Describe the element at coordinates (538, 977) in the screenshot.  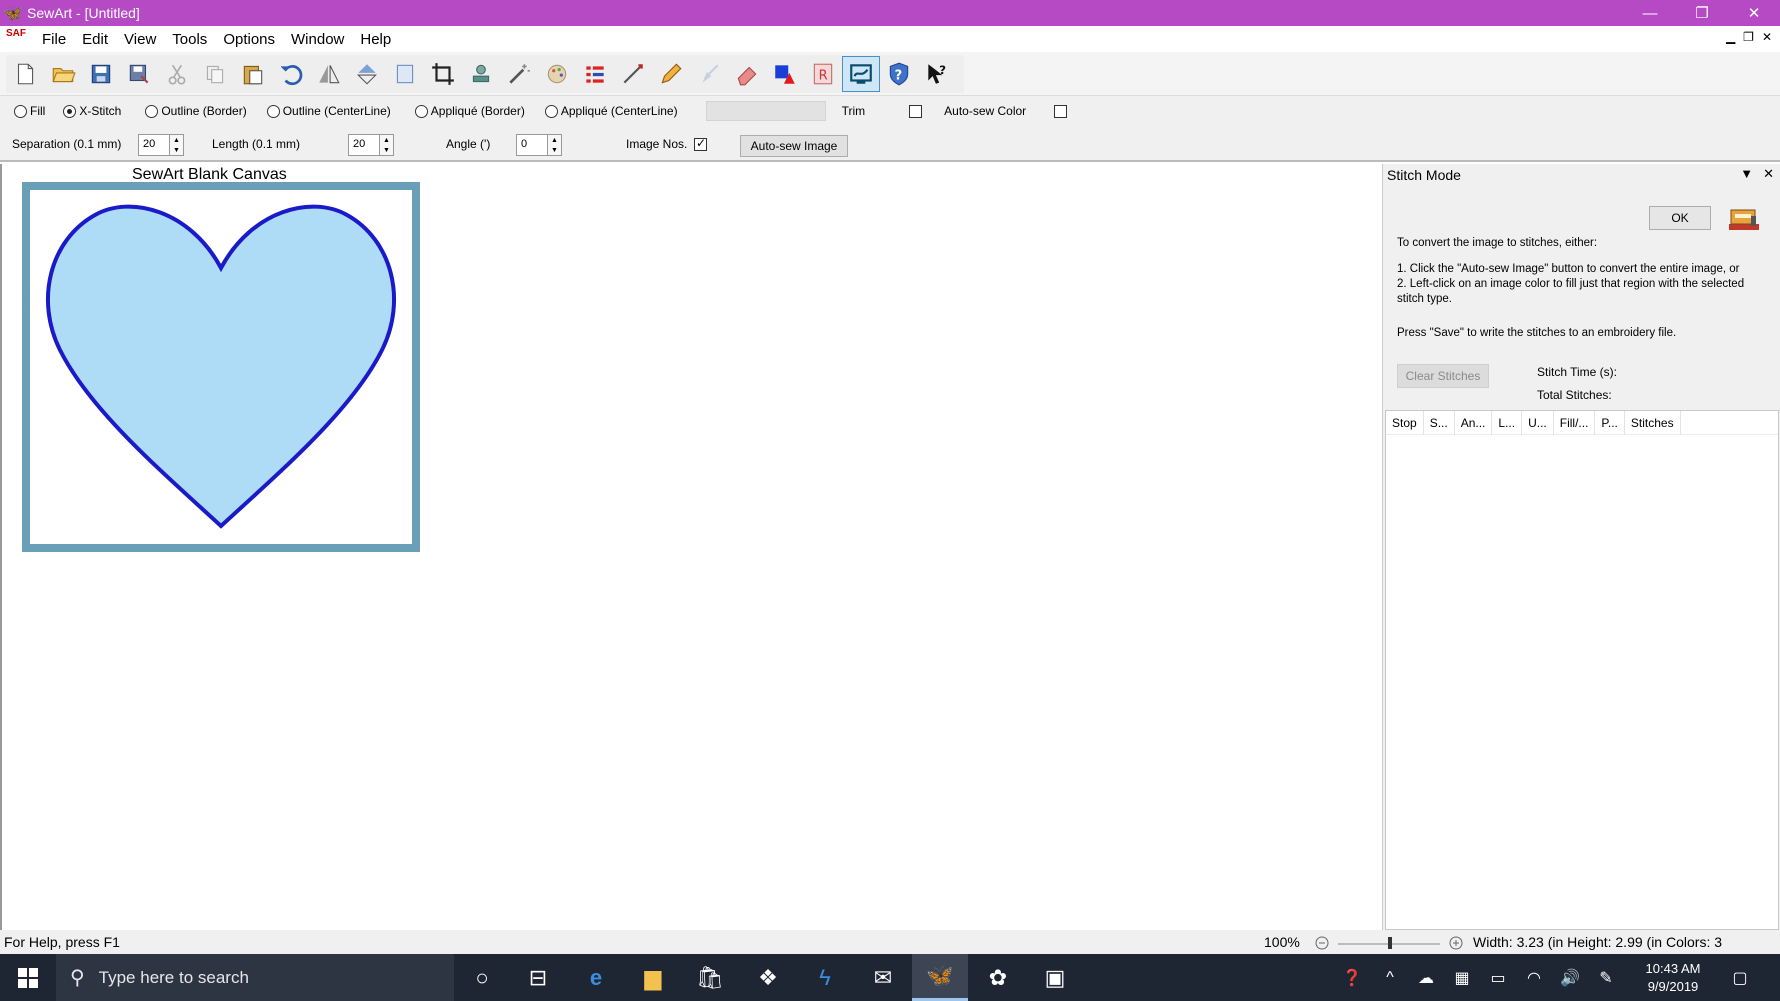
I see `task-view-icon: ⊟` at that location.